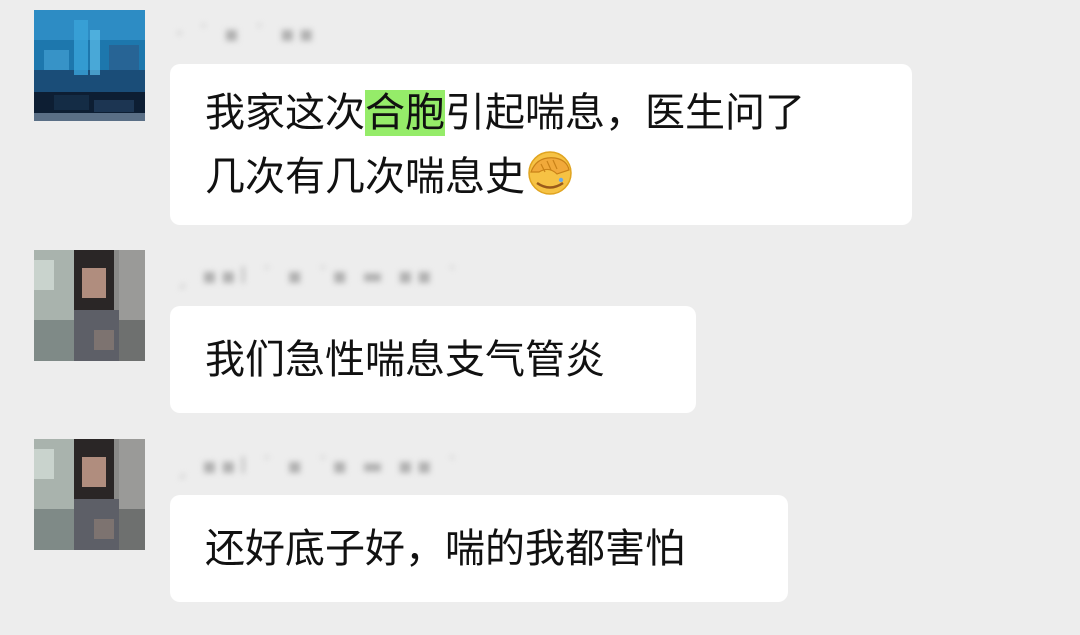 This screenshot has width=1080, height=635. What do you see at coordinates (405, 360) in the screenshot?
I see `message-text: 我们急性喘息支气管炎` at bounding box center [405, 360].